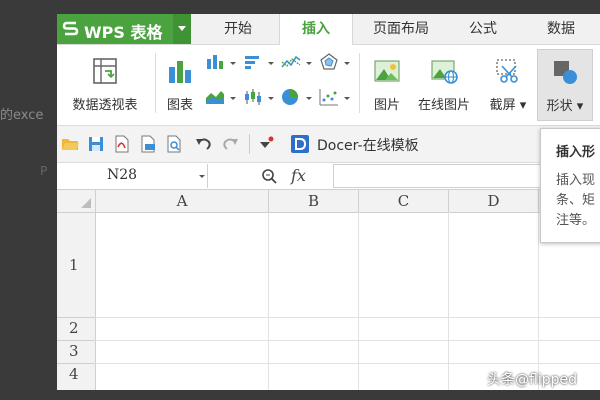  What do you see at coordinates (148, 144) in the screenshot?
I see `print-icon` at bounding box center [148, 144].